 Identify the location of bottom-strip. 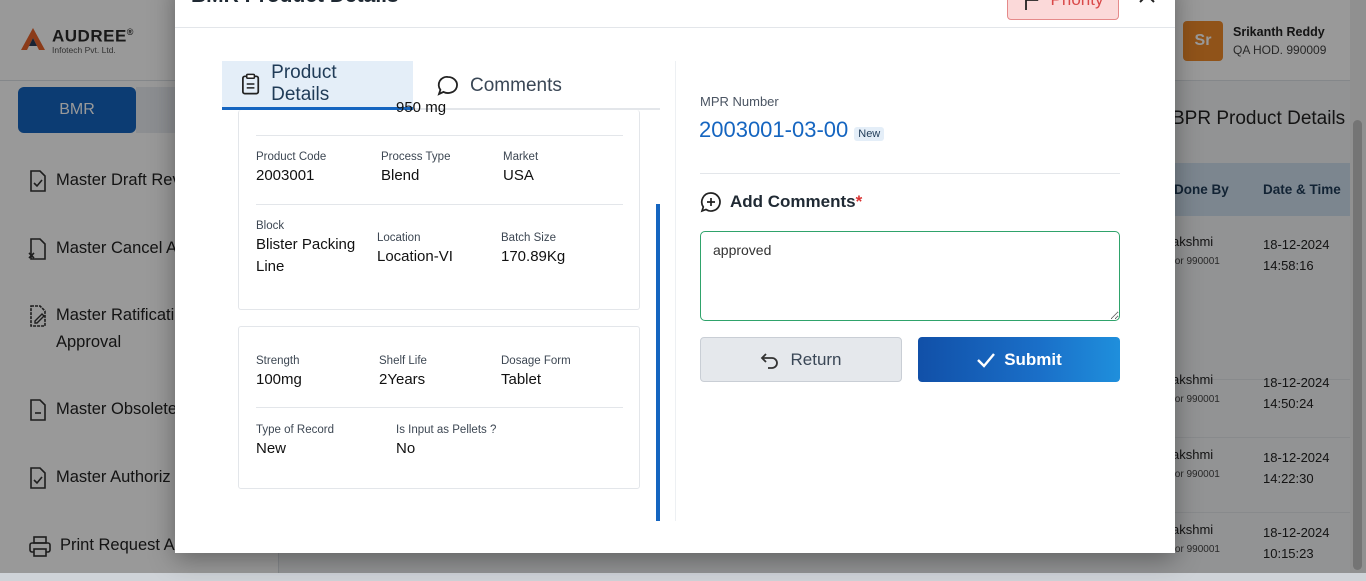
(683, 577).